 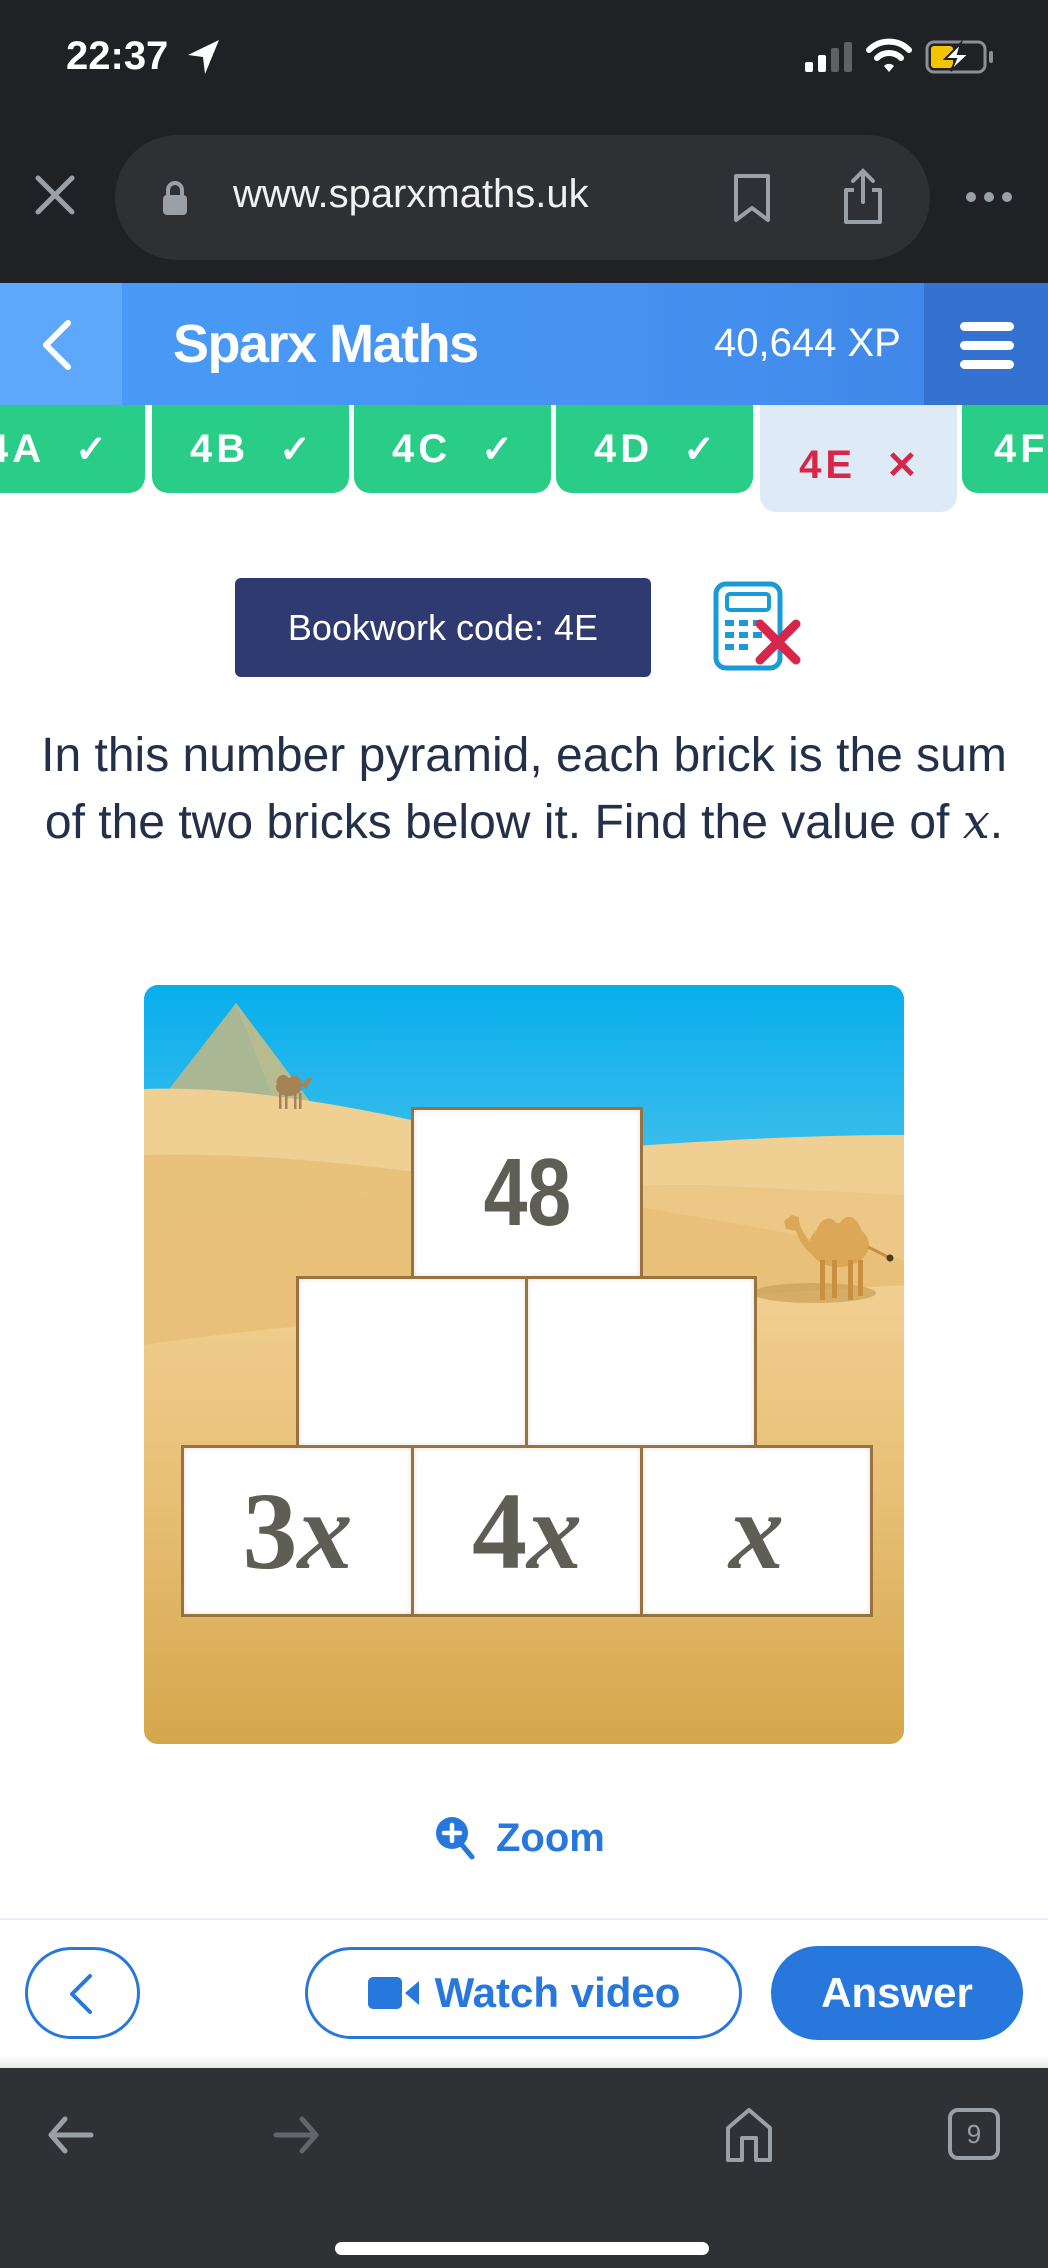 What do you see at coordinates (986, 344) in the screenshot?
I see `menu-button` at bounding box center [986, 344].